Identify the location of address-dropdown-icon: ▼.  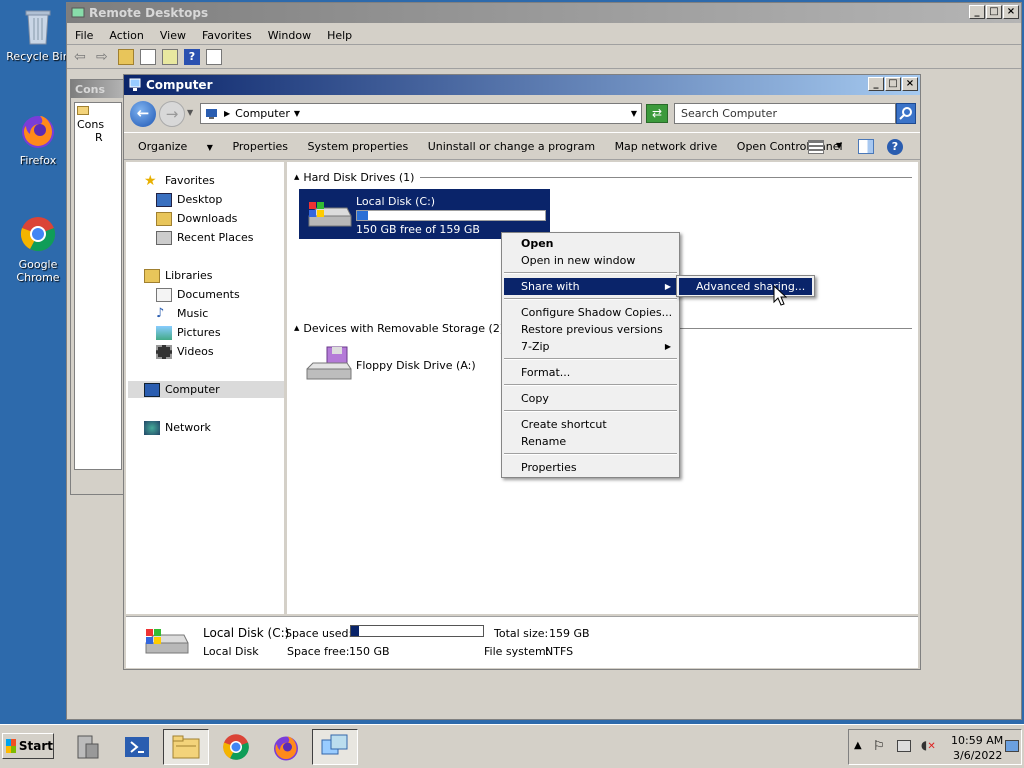
(634, 113).